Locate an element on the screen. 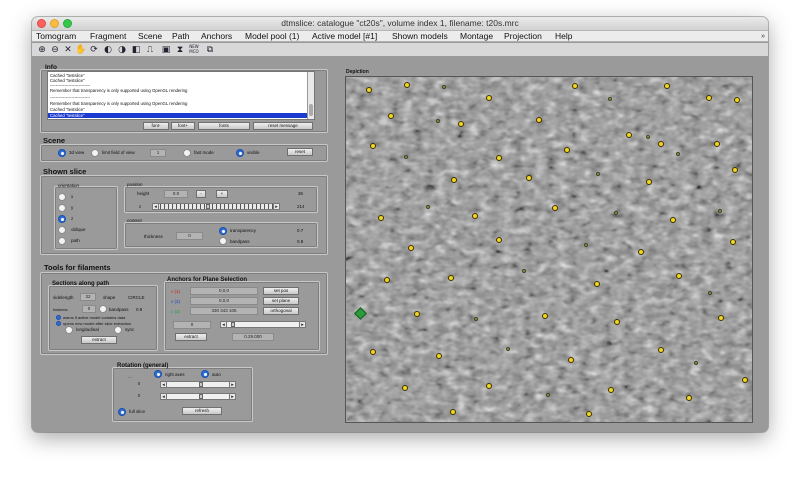  orientation-y-radio is located at coordinates (62, 208).